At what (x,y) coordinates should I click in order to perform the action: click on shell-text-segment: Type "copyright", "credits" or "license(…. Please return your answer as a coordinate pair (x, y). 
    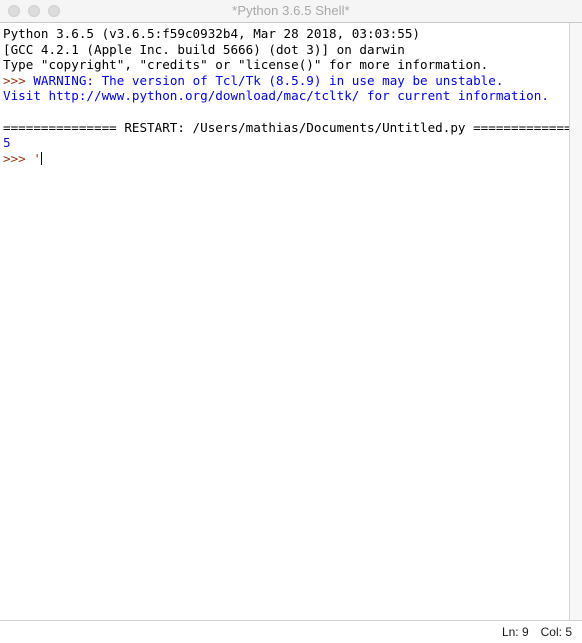
    Looking at the image, I should click on (246, 65).